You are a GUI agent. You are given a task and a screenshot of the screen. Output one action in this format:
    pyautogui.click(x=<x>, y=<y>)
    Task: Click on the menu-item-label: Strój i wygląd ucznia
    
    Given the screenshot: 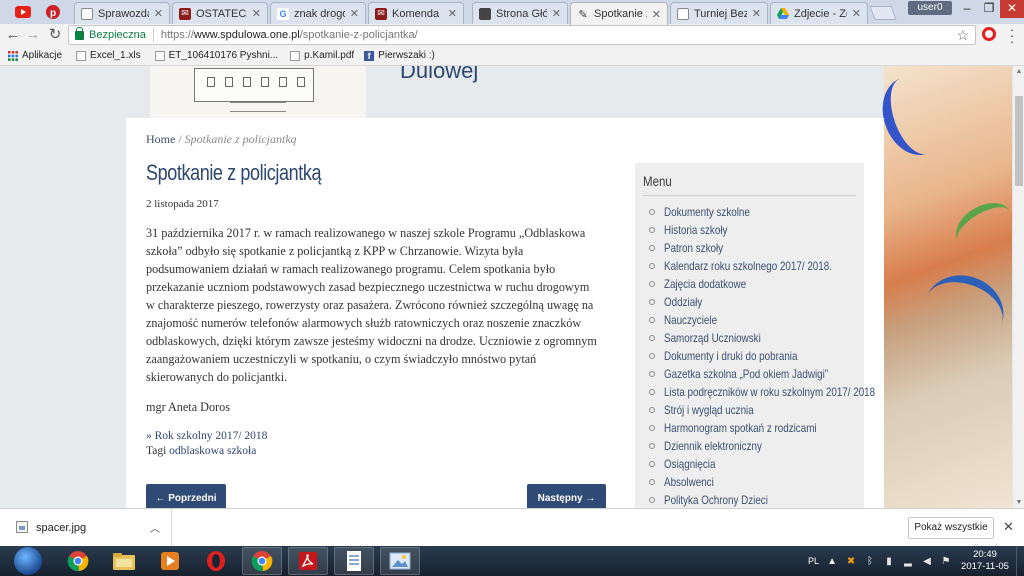 What is the action you would take?
    pyautogui.click(x=709, y=410)
    